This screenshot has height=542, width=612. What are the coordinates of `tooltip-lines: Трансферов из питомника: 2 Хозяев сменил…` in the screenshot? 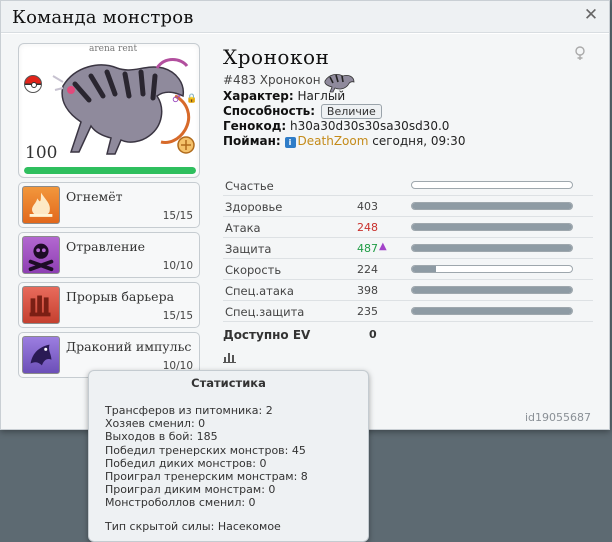 It's located at (206, 457).